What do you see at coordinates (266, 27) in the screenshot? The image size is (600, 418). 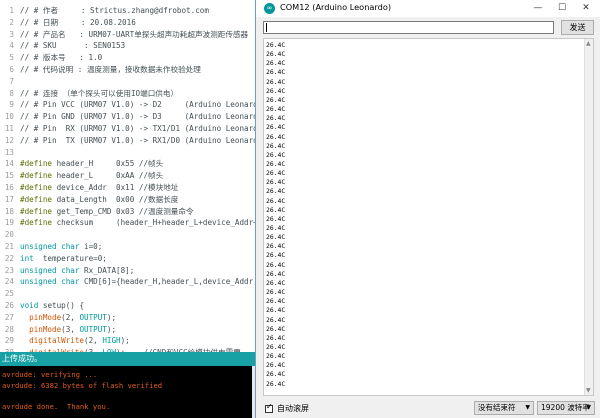 I see `text-cursor` at bounding box center [266, 27].